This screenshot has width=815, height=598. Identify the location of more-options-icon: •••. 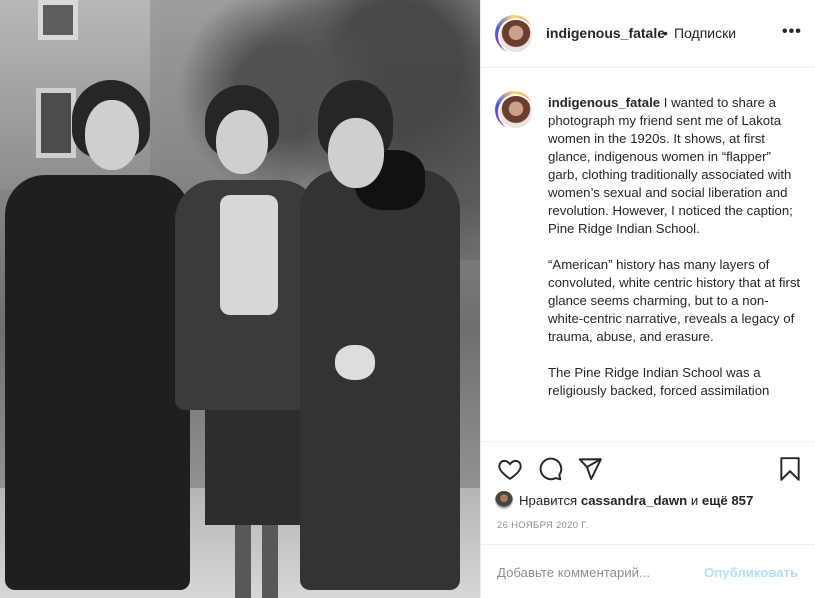
(792, 34).